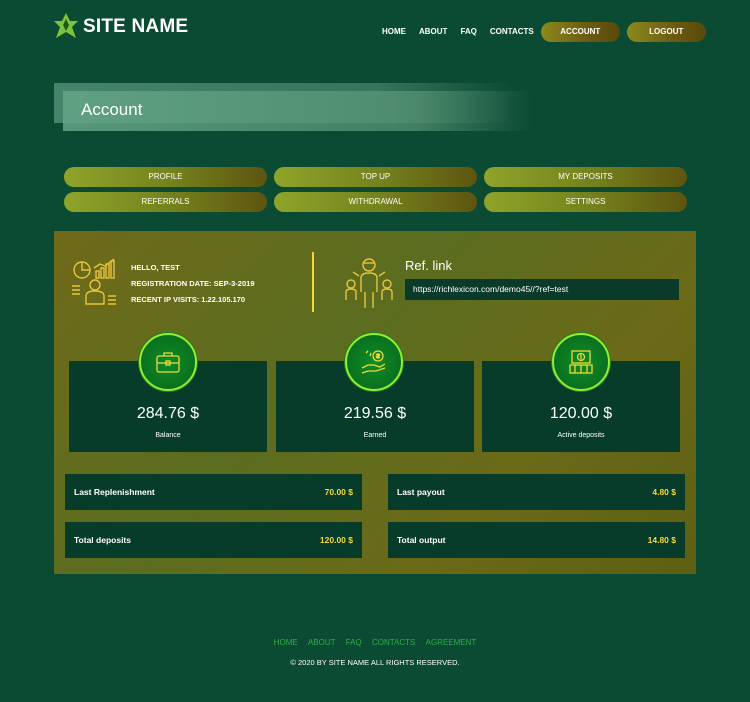  I want to click on footer-link-contacts: CONTACTS, so click(393, 642).